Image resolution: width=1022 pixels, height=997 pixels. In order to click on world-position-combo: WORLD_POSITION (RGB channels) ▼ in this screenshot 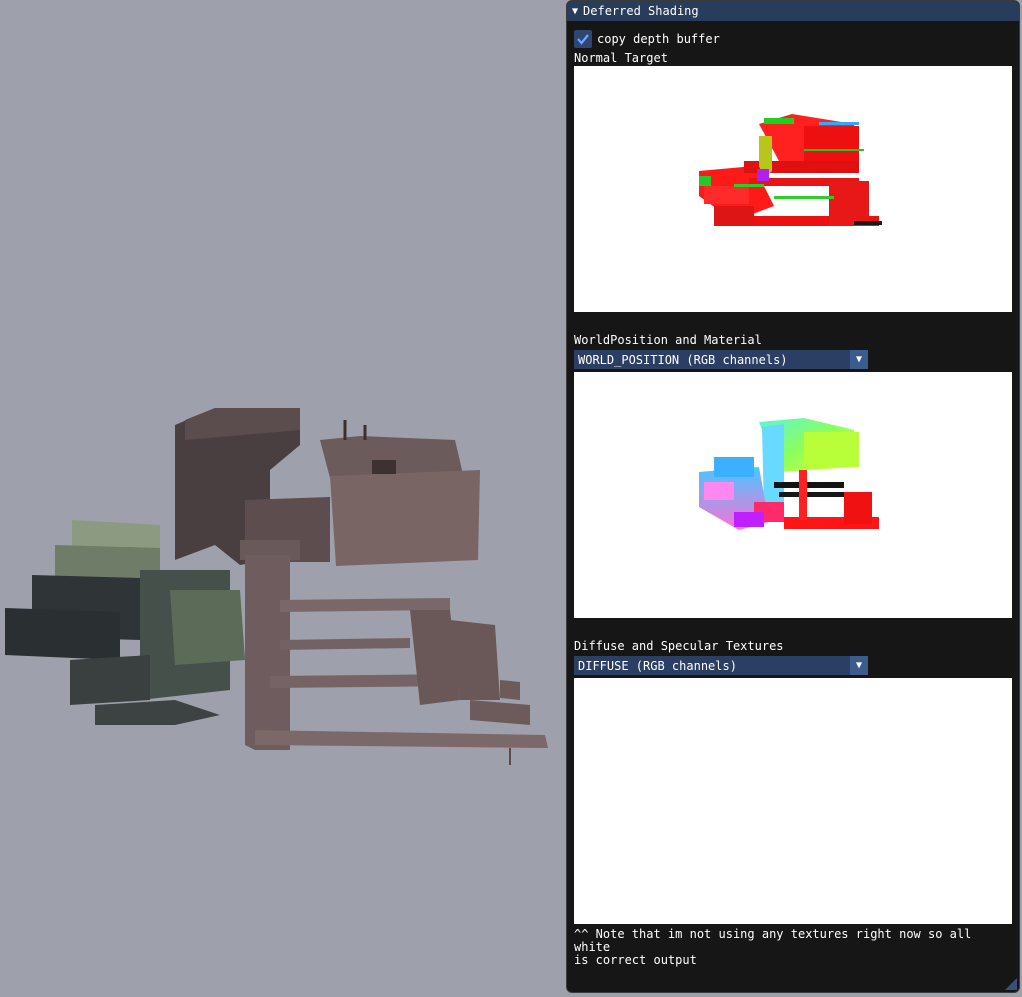, I will do `click(721, 359)`.